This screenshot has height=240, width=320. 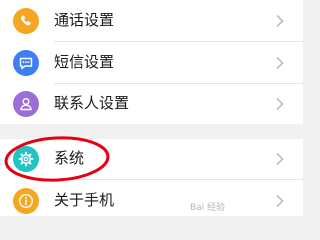 What do you see at coordinates (92, 103) in the screenshot?
I see `settings-item-label: 联系人设置` at bounding box center [92, 103].